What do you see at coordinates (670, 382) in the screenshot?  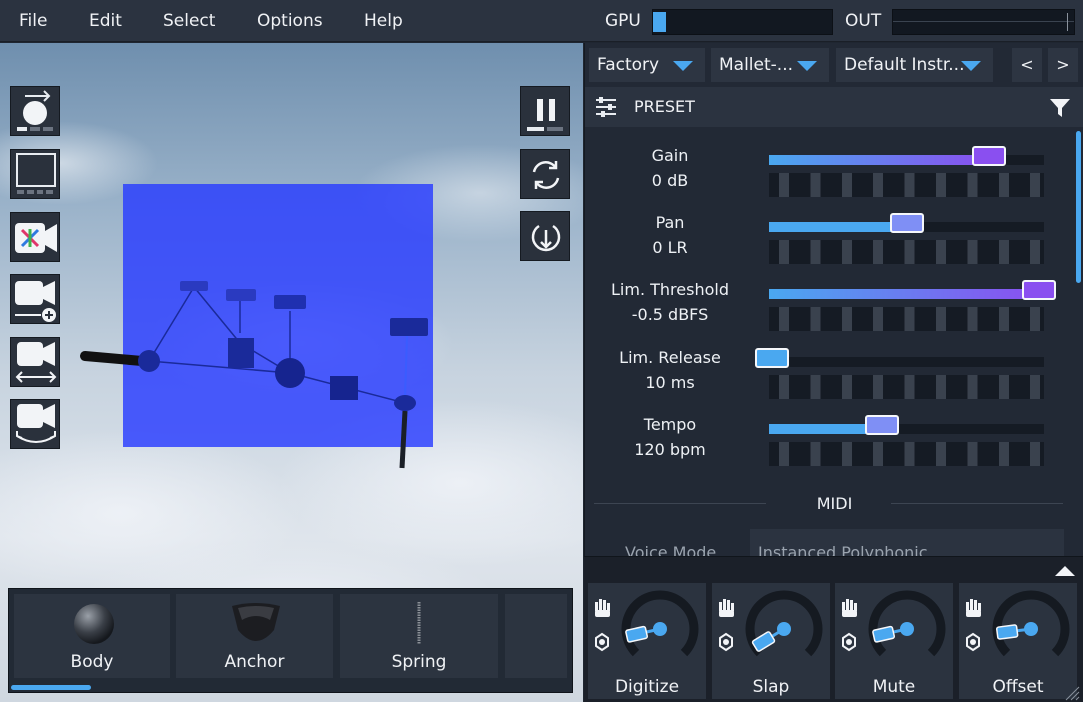 I see `param-value: 10 ms` at bounding box center [670, 382].